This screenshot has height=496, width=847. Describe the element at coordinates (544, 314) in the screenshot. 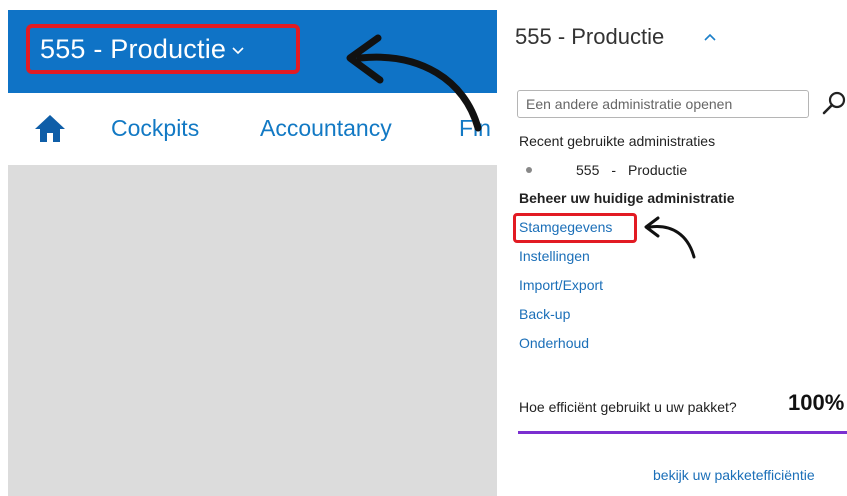

I see `link-back-up: Back-up` at that location.